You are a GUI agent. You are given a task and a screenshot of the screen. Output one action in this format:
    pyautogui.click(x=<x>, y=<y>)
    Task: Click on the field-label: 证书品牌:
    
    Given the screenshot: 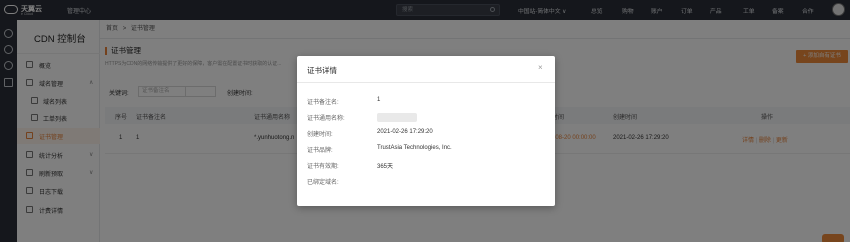 What is the action you would take?
    pyautogui.click(x=320, y=151)
    